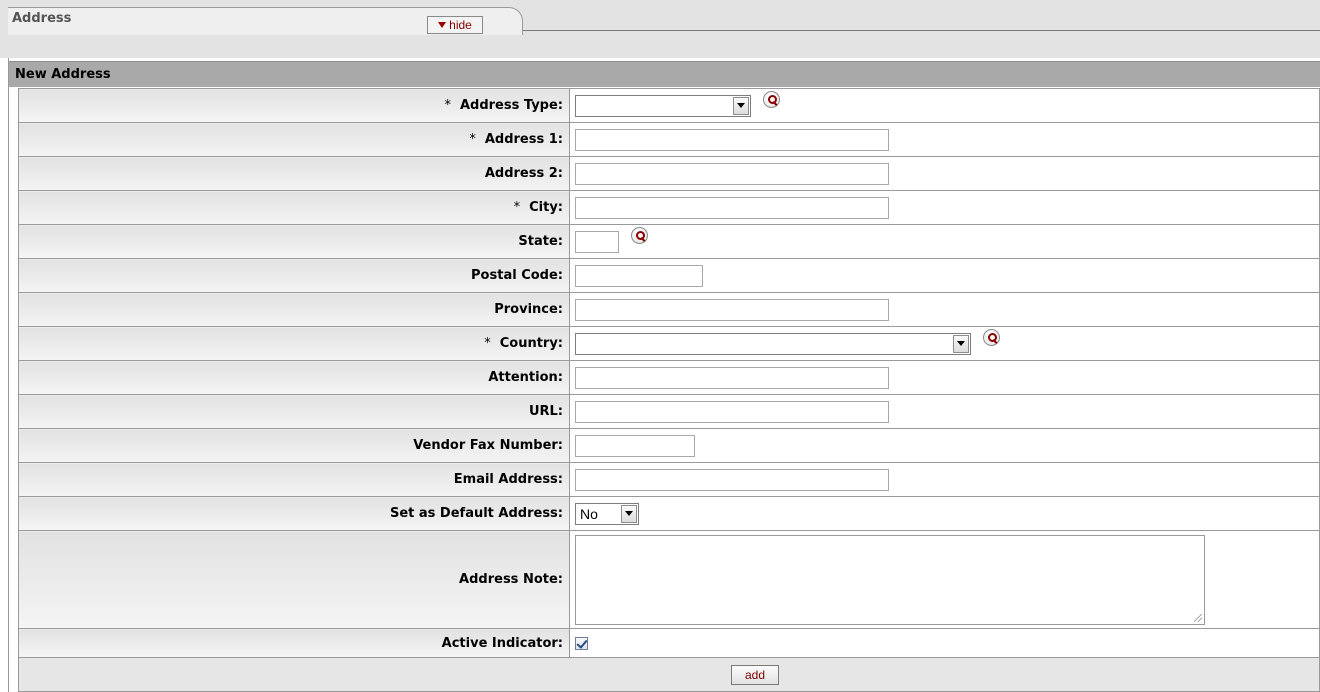  I want to click on city-input, so click(732, 207).